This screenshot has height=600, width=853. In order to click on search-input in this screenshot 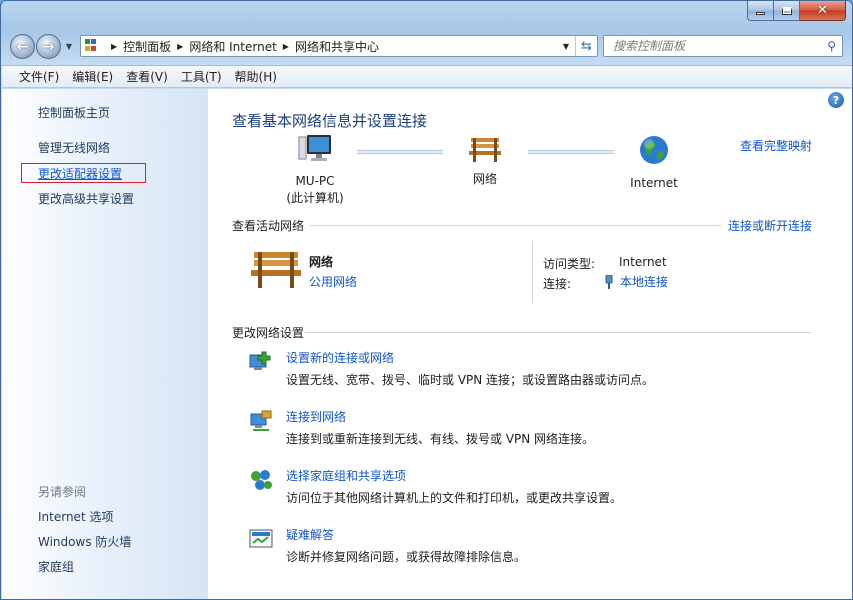, I will do `click(713, 46)`.